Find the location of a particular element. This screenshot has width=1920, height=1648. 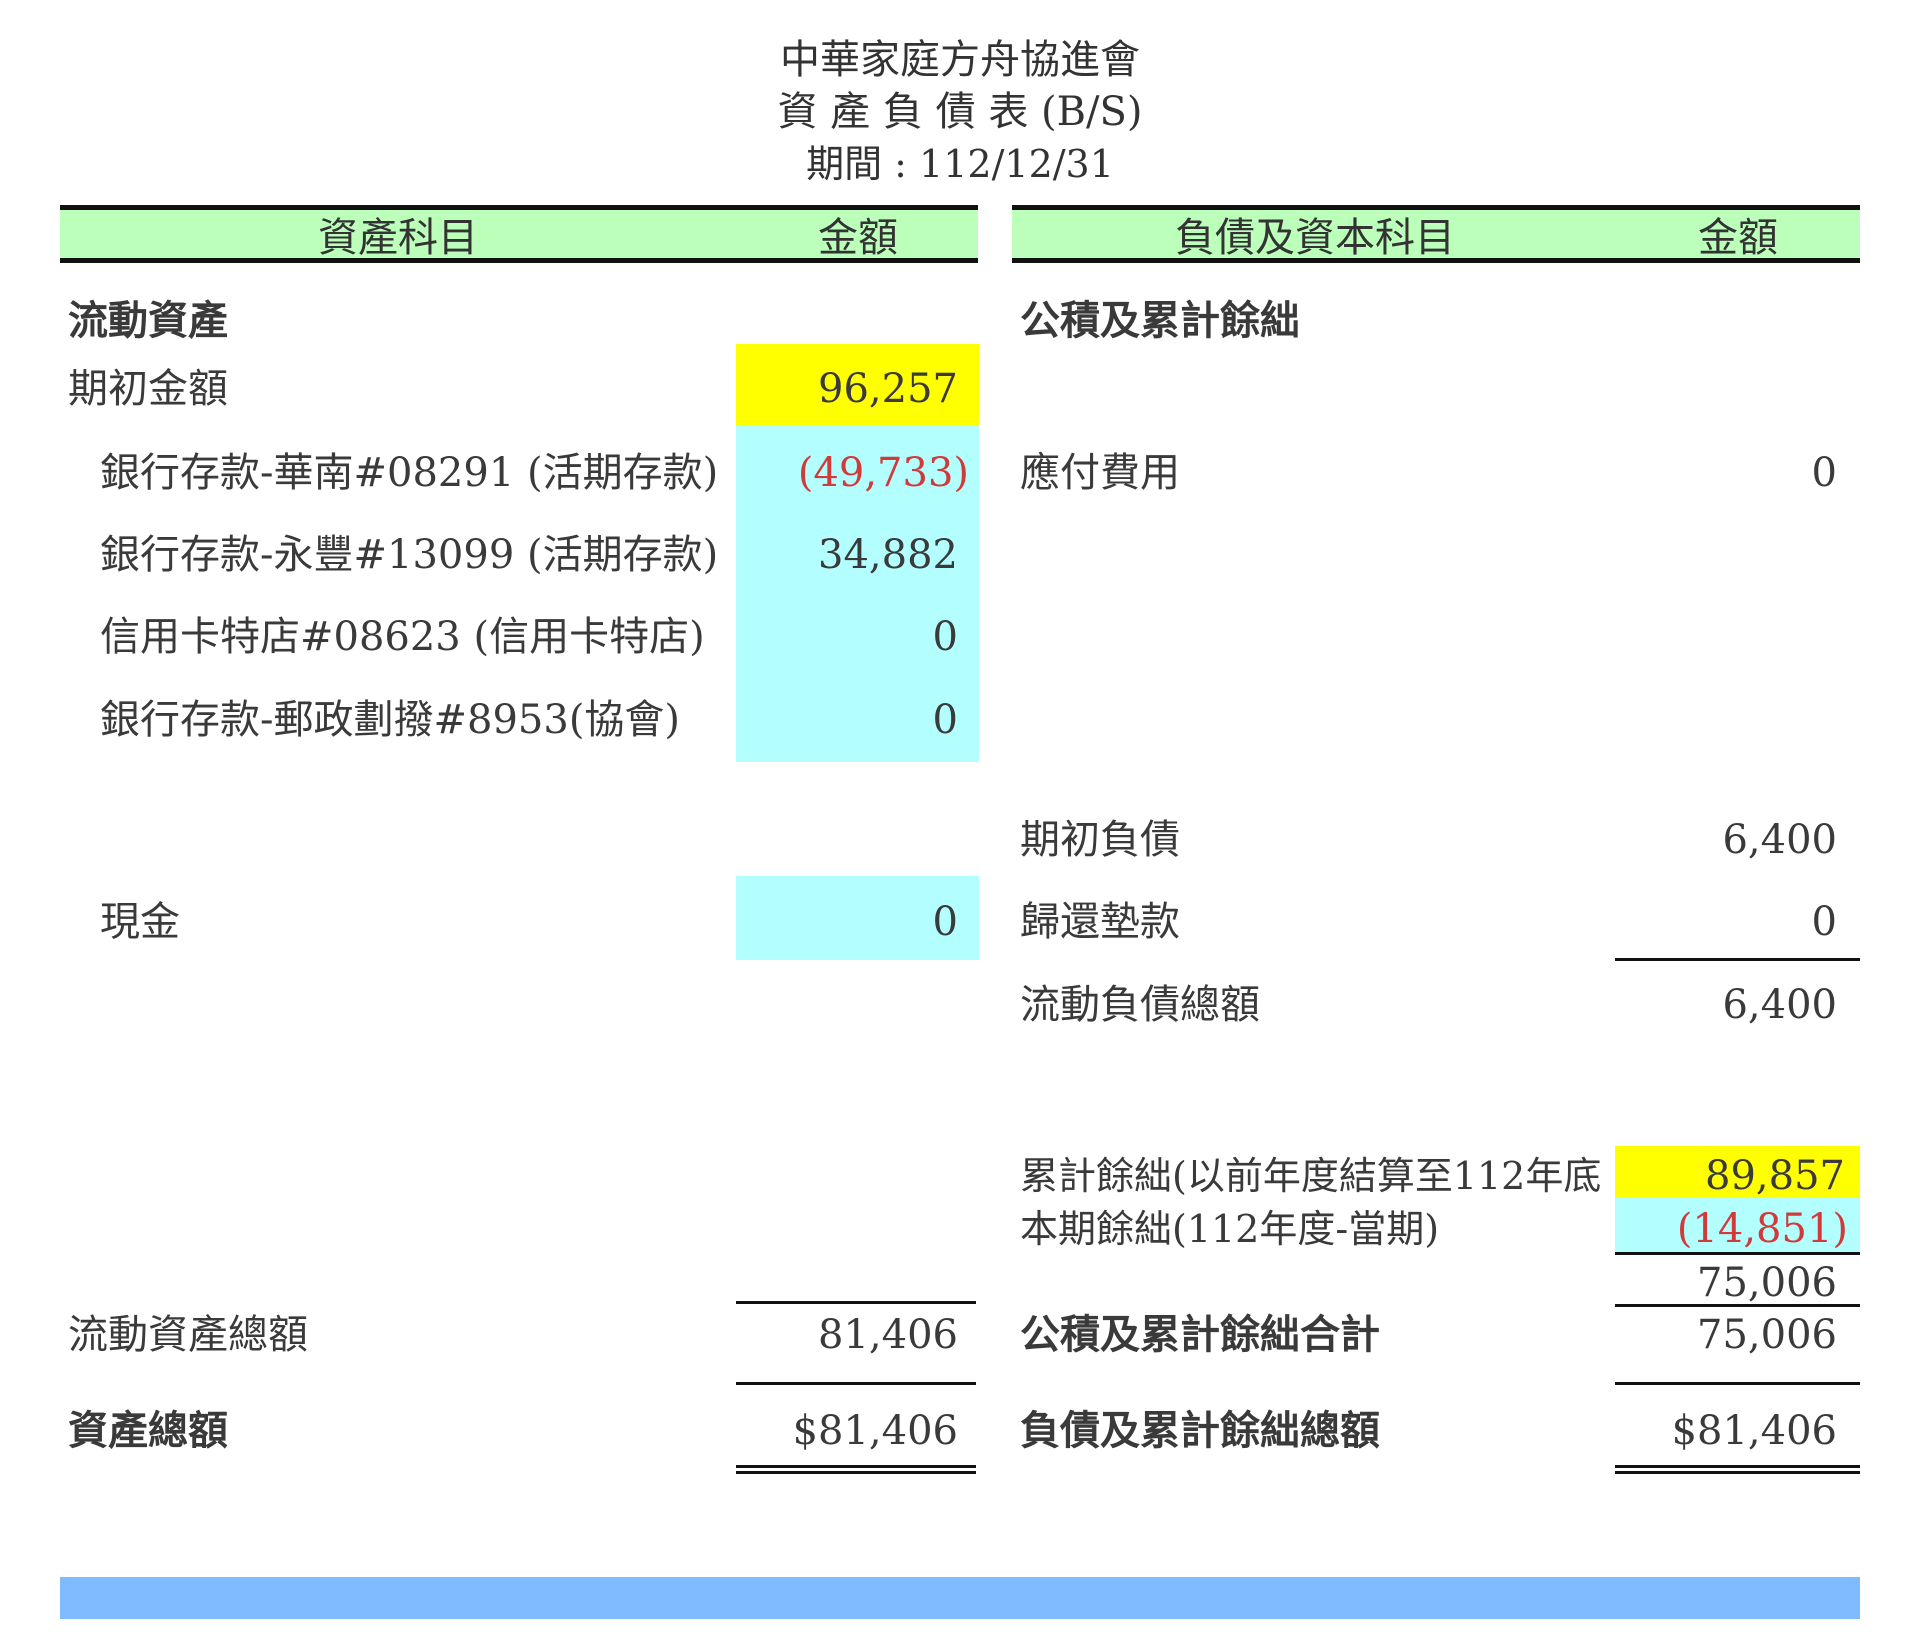

accrued-expenses-value: 0 is located at coordinates (1824, 473).